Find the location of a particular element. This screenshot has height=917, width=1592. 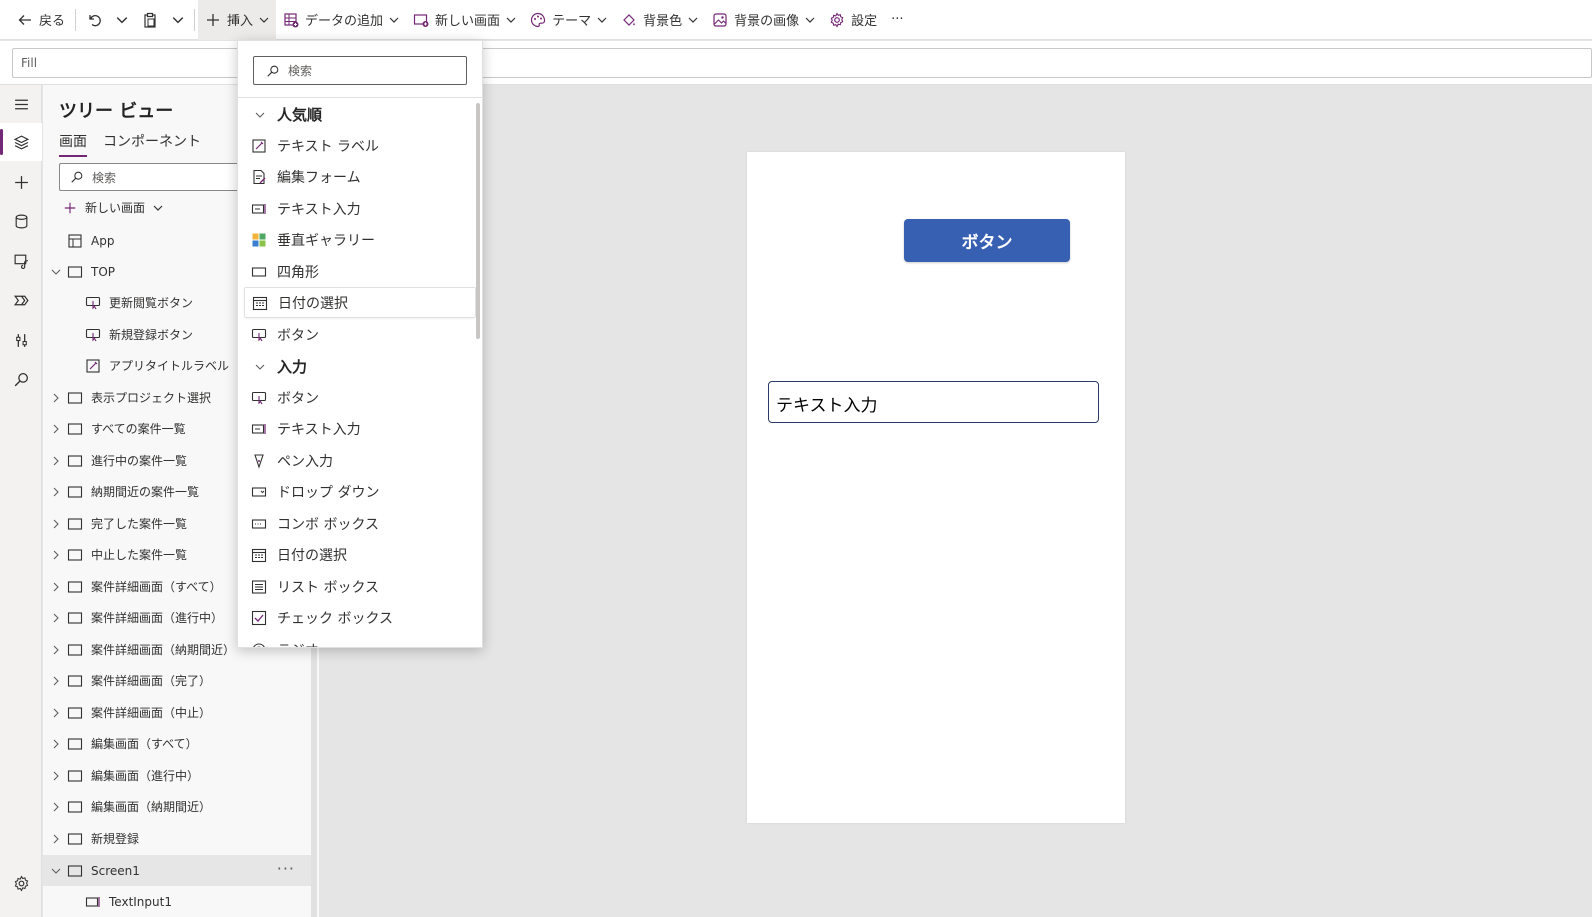

insert-item-list-box: リスト ボックス is located at coordinates (360, 586).